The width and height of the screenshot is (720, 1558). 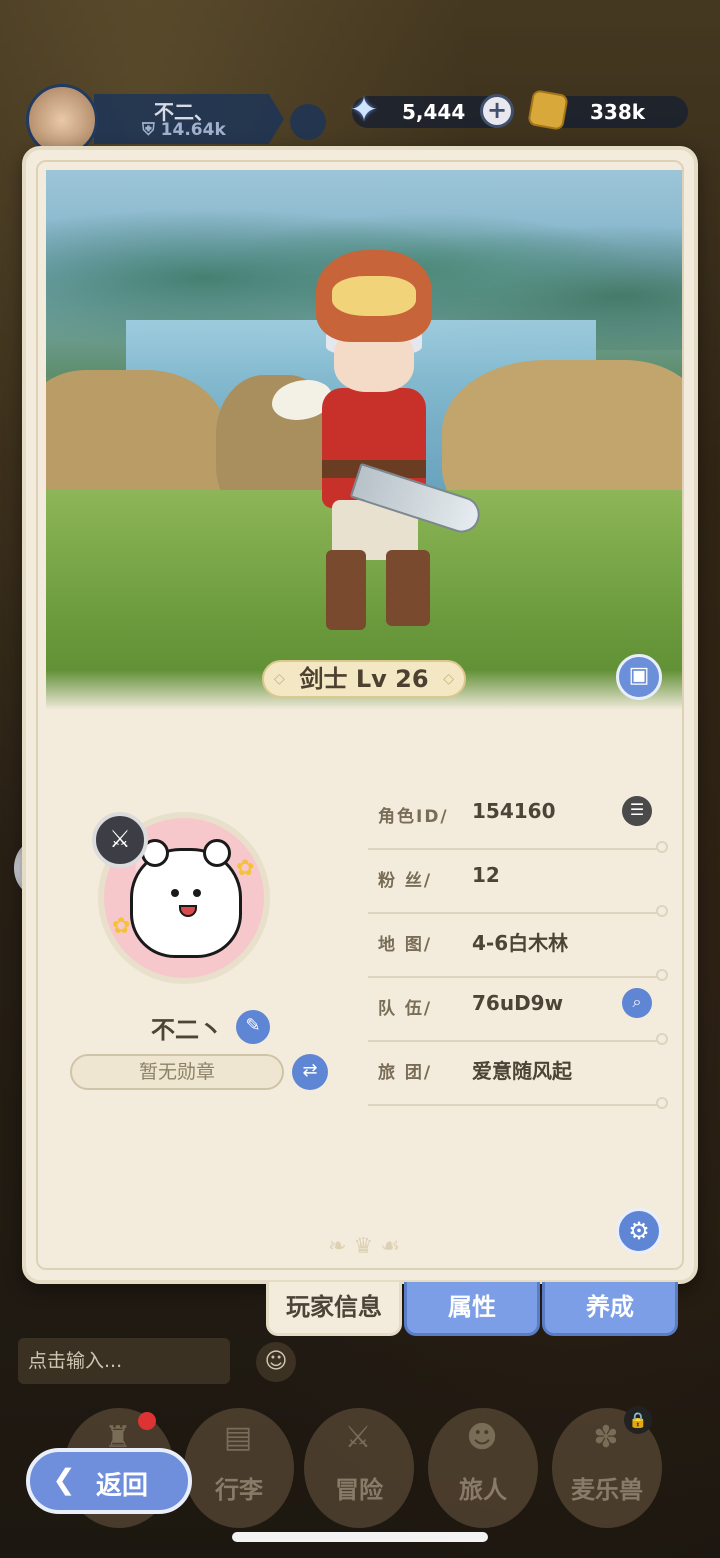 I want to click on info-row-guild: 旅 团/ 爱意随风起, so click(x=518, y=1075).